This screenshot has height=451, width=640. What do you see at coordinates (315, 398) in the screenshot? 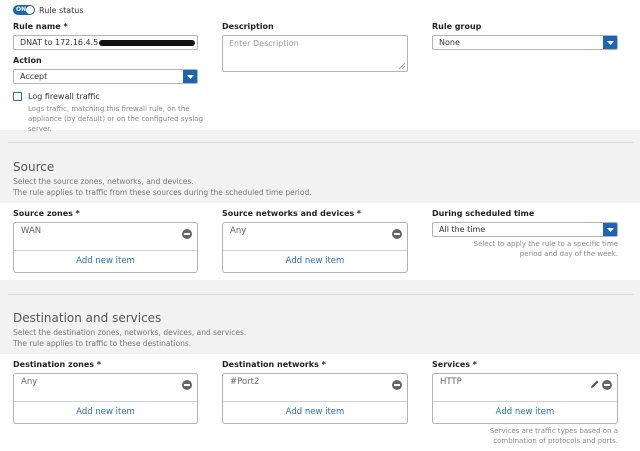
I see `destination-networks-list: #Port2 Add new item` at bounding box center [315, 398].